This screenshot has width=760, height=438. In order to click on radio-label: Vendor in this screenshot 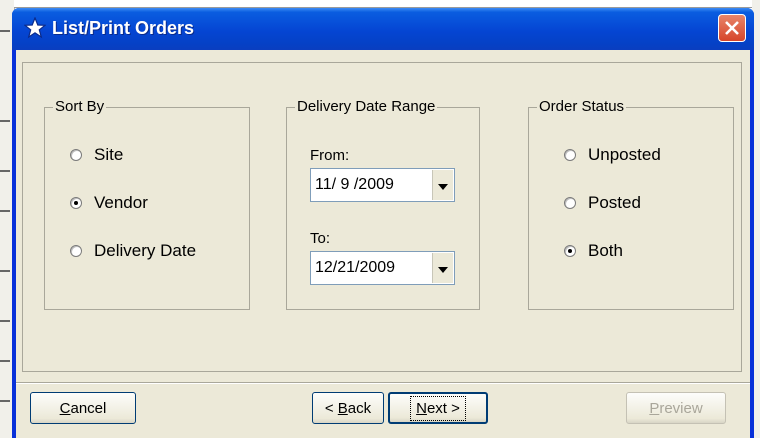, I will do `click(121, 202)`.